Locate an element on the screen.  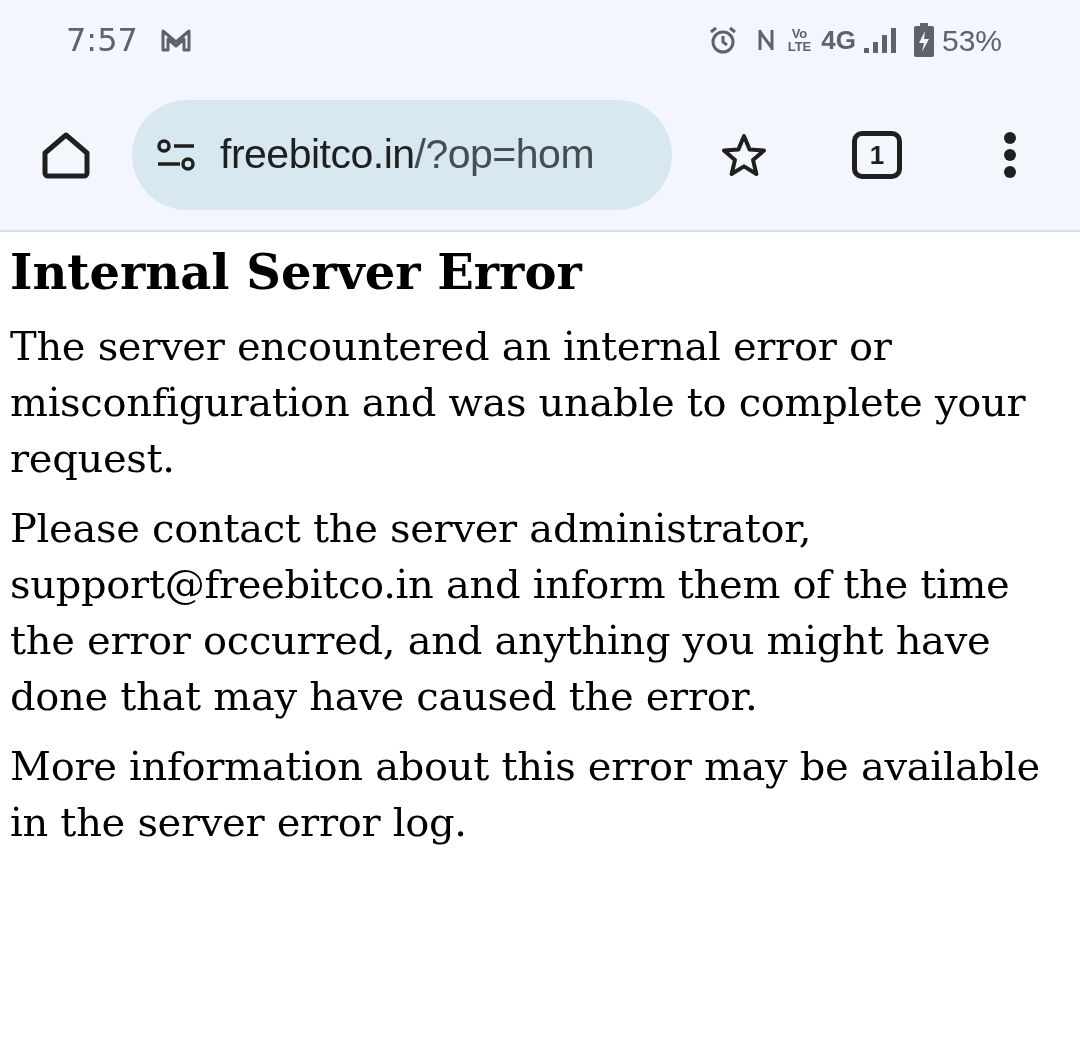
alarm-icon is located at coordinates (722, 40).